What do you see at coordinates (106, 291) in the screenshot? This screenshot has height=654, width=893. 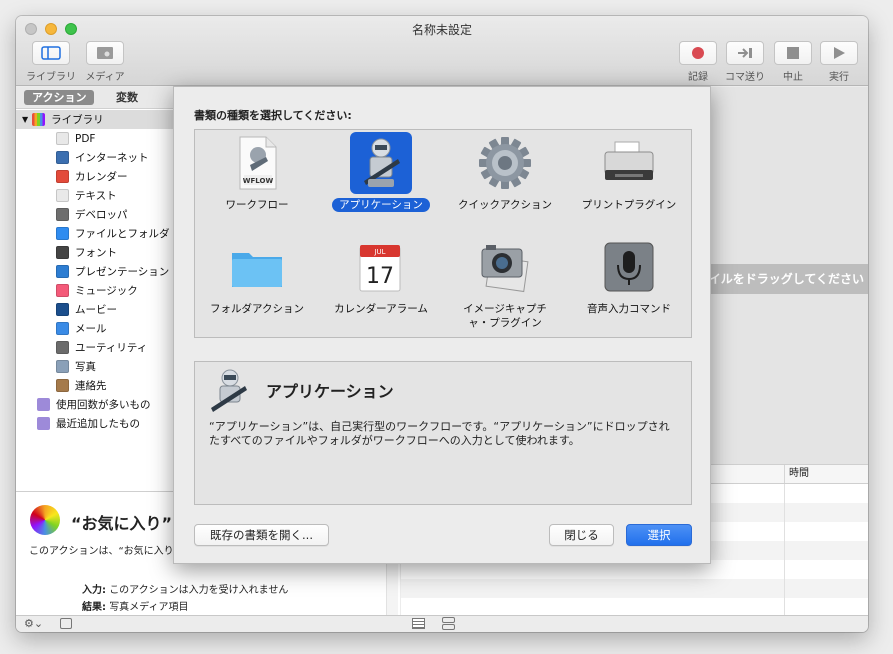 I see `library-item-label: ミュージック` at bounding box center [106, 291].